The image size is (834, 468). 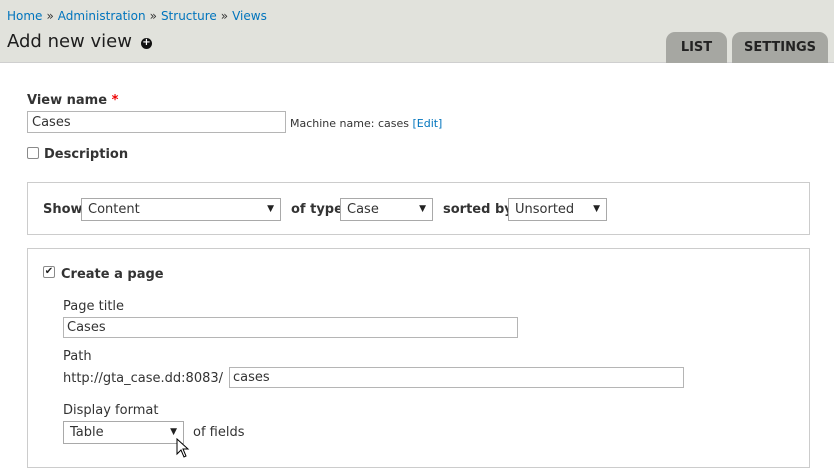 What do you see at coordinates (478, 209) in the screenshot?
I see `sorted-by-label: sorted by` at bounding box center [478, 209].